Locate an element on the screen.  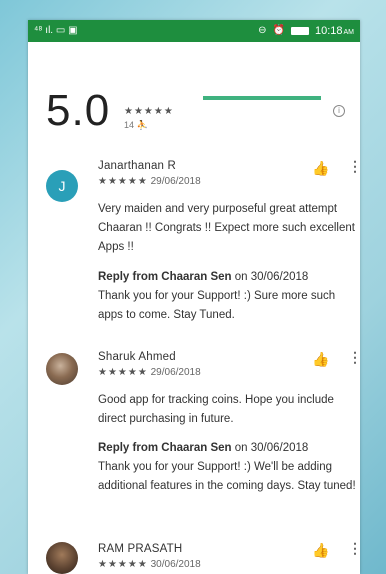
summary-stars: ★★★★★ is located at coordinates (149, 111).